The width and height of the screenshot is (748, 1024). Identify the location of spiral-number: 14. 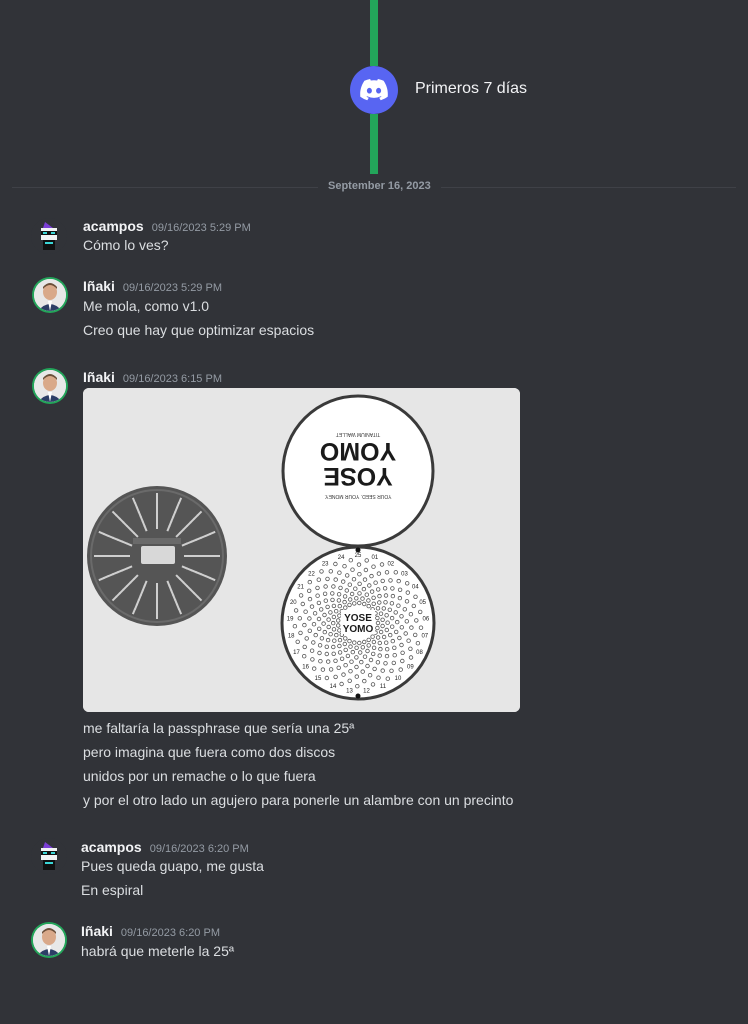
(333, 687).